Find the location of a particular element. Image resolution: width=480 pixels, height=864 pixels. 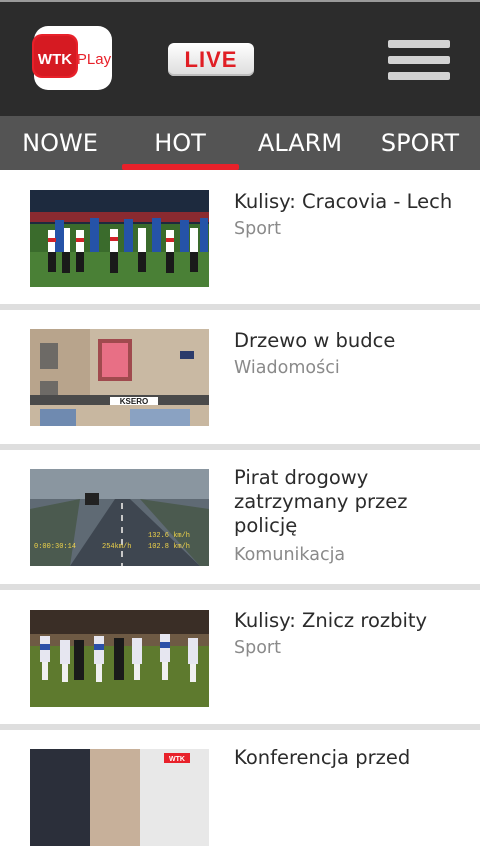

wtk-play-logo: WTK PLay is located at coordinates (72, 58).